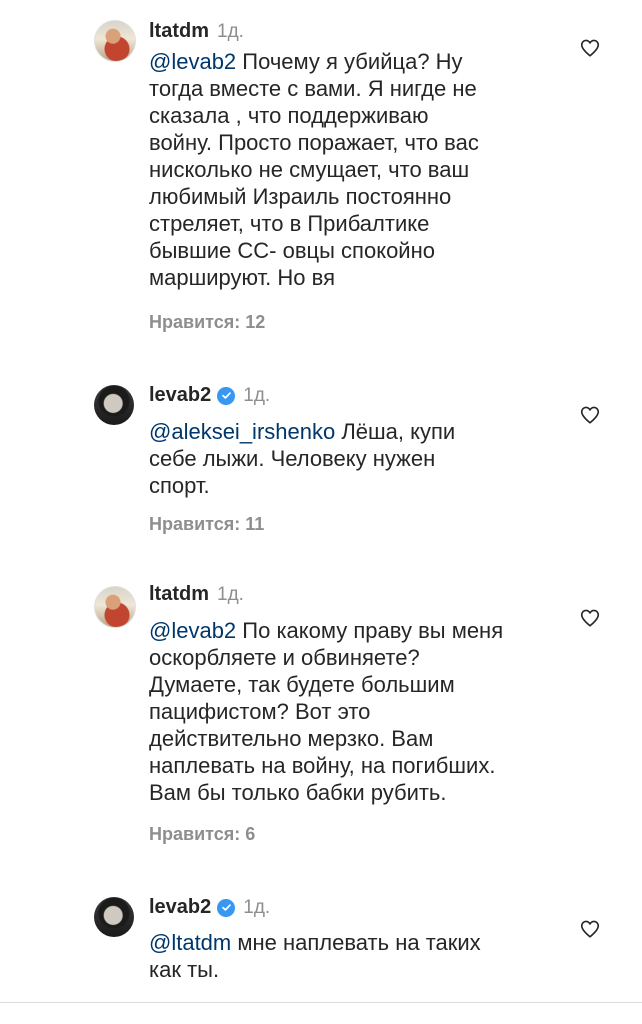 This screenshot has height=1024, width=642. Describe the element at coordinates (309, 169) in the screenshot. I see `comment-line: нисколько не смущает, что ваш` at that location.